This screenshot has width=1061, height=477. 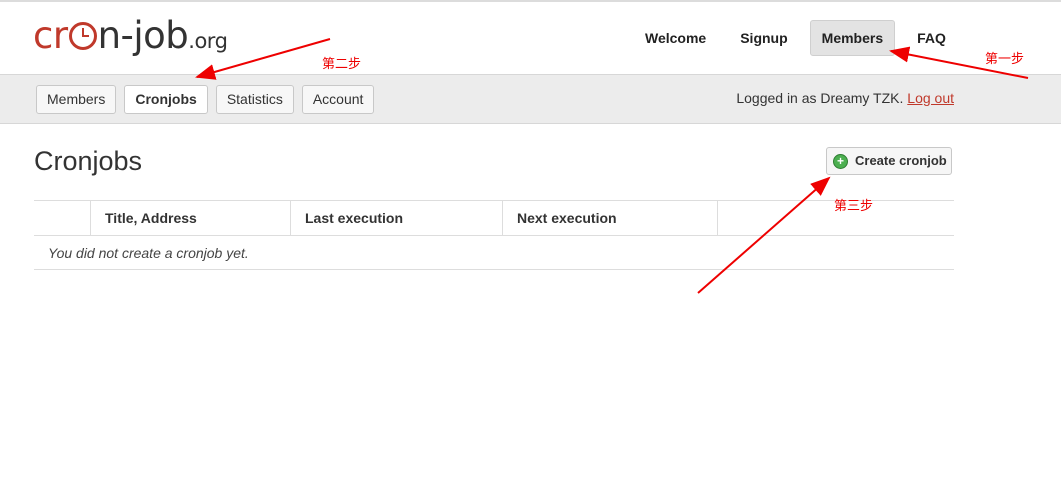 I want to click on step3-annotation: 第三步, so click(x=854, y=206).